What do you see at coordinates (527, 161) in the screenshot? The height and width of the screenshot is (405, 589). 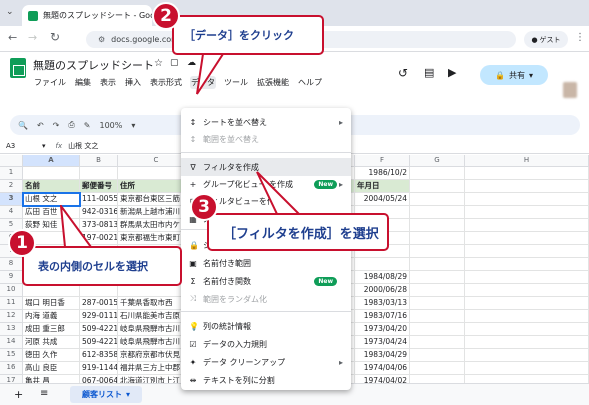 I see `column-header: H` at bounding box center [527, 161].